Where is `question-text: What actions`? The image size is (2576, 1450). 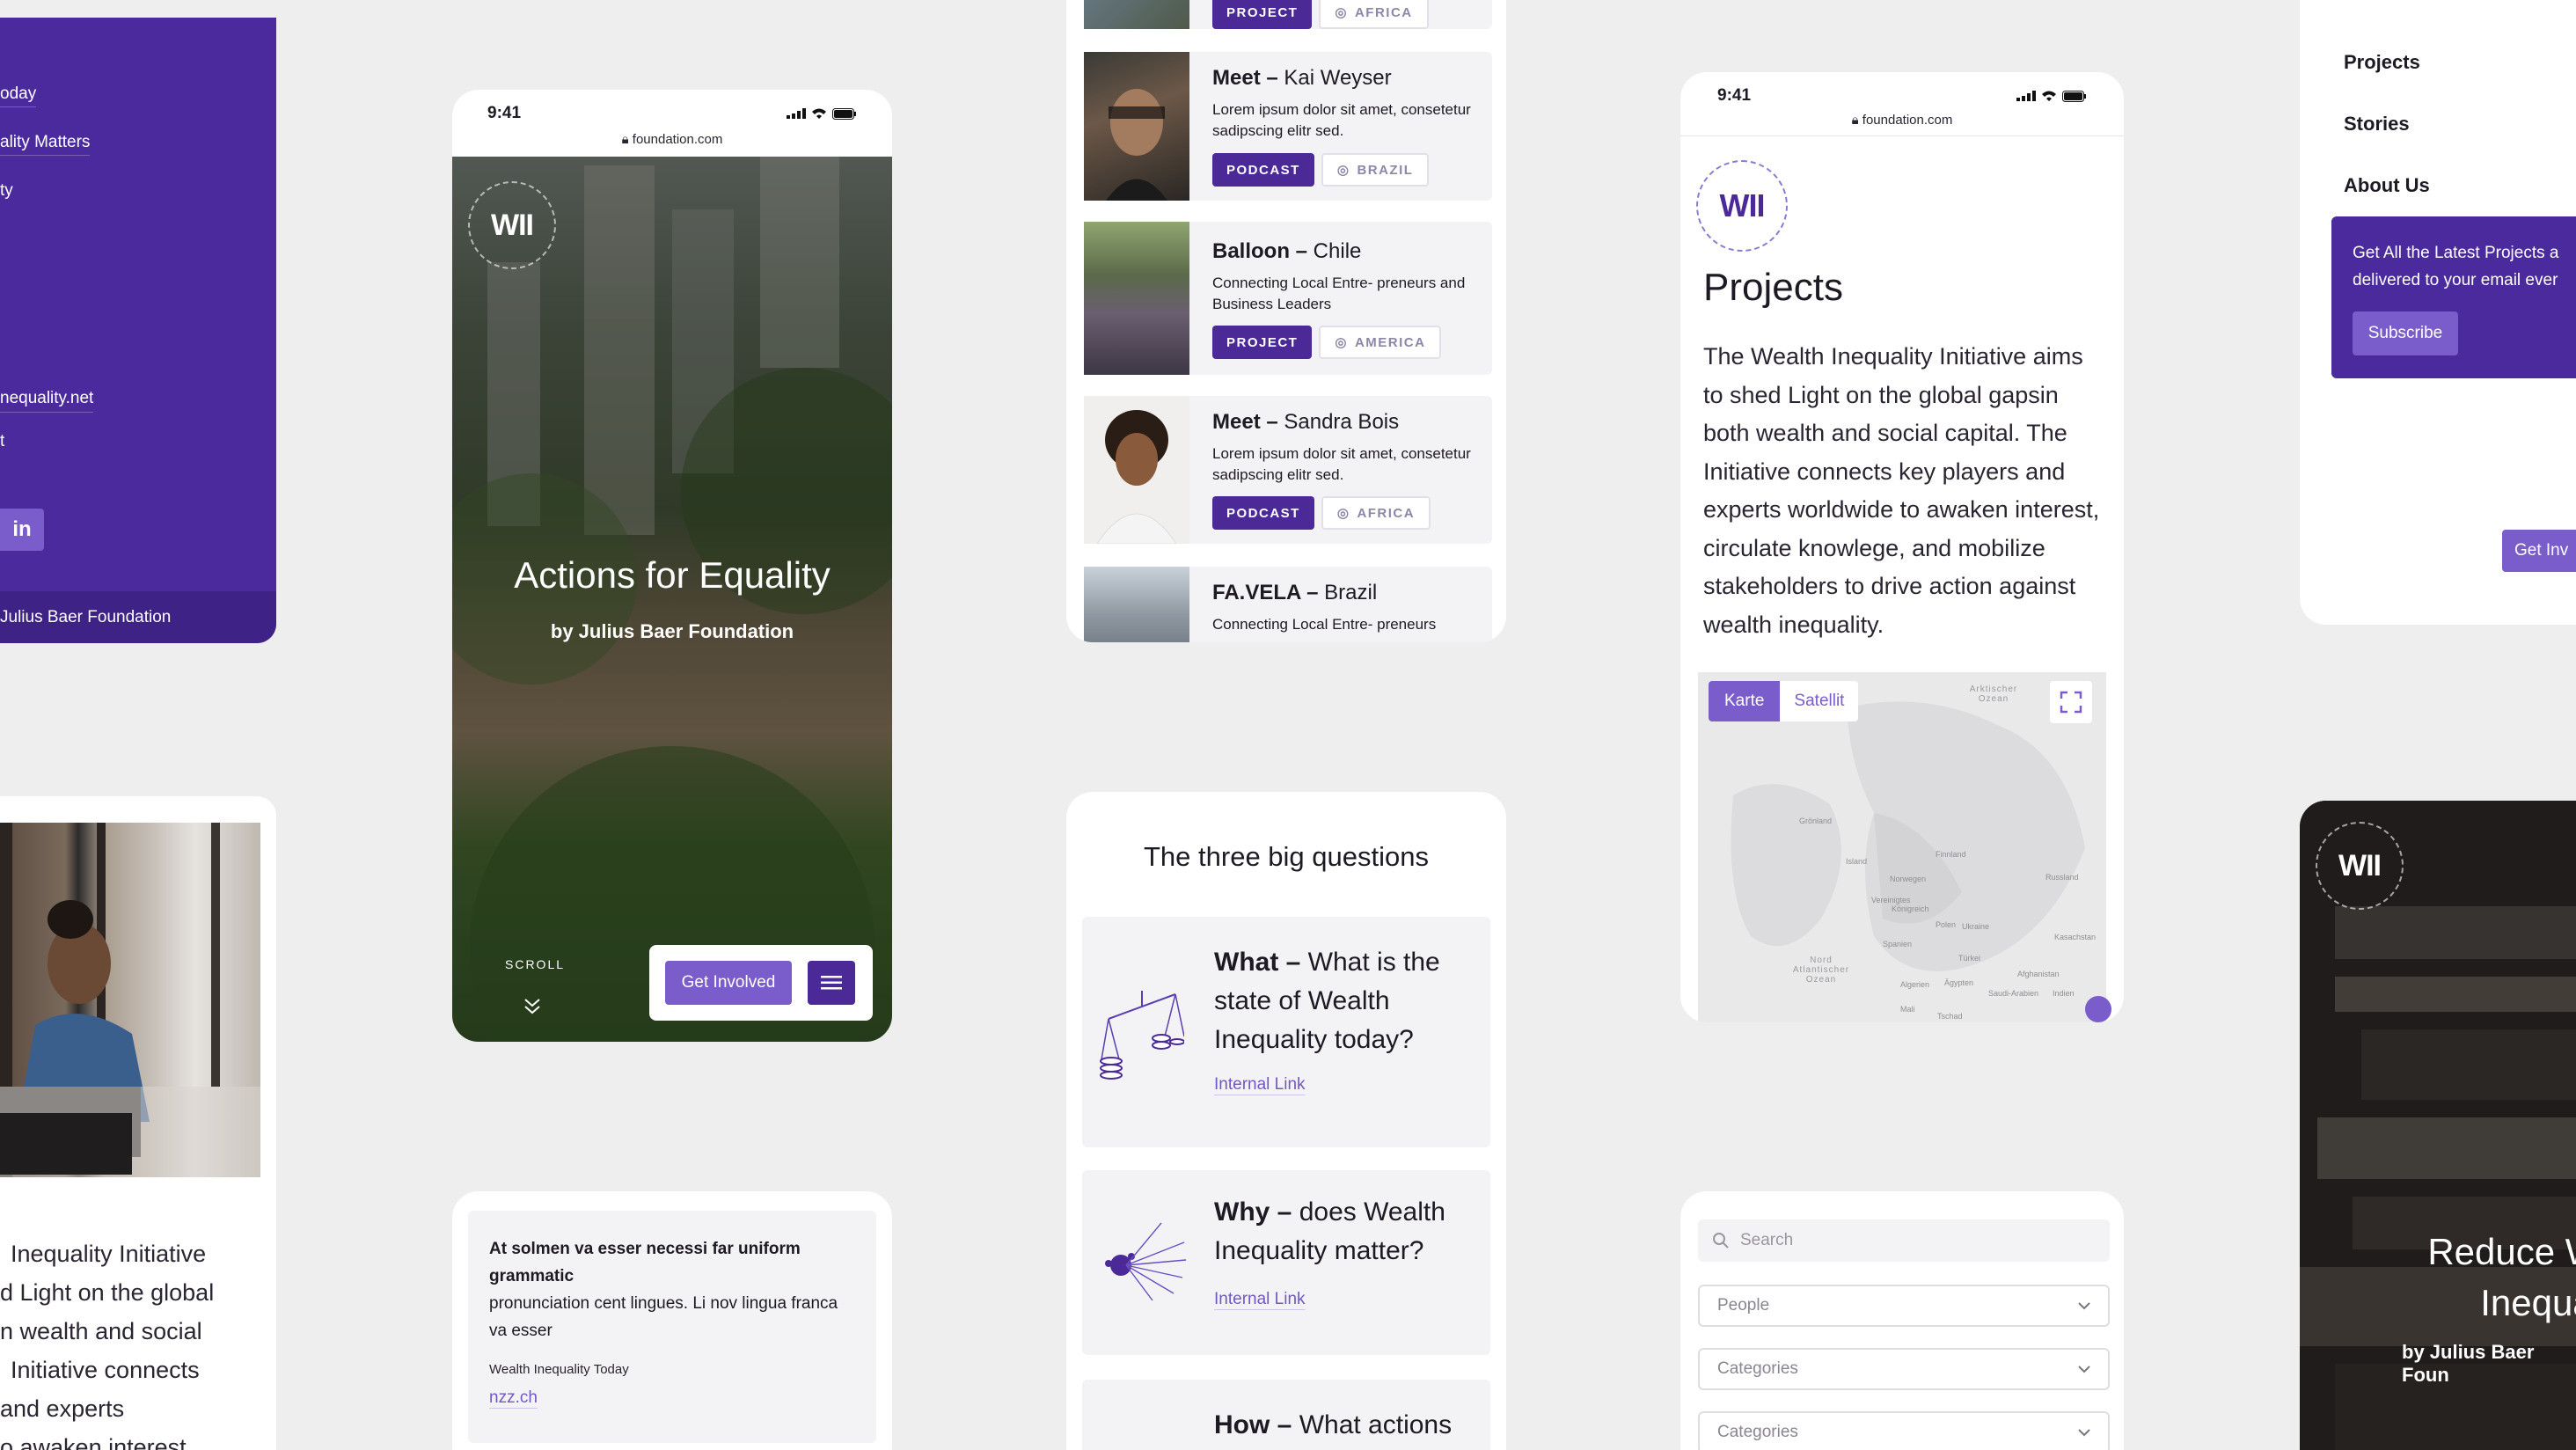
question-text: What actions is located at coordinates (1372, 1424).